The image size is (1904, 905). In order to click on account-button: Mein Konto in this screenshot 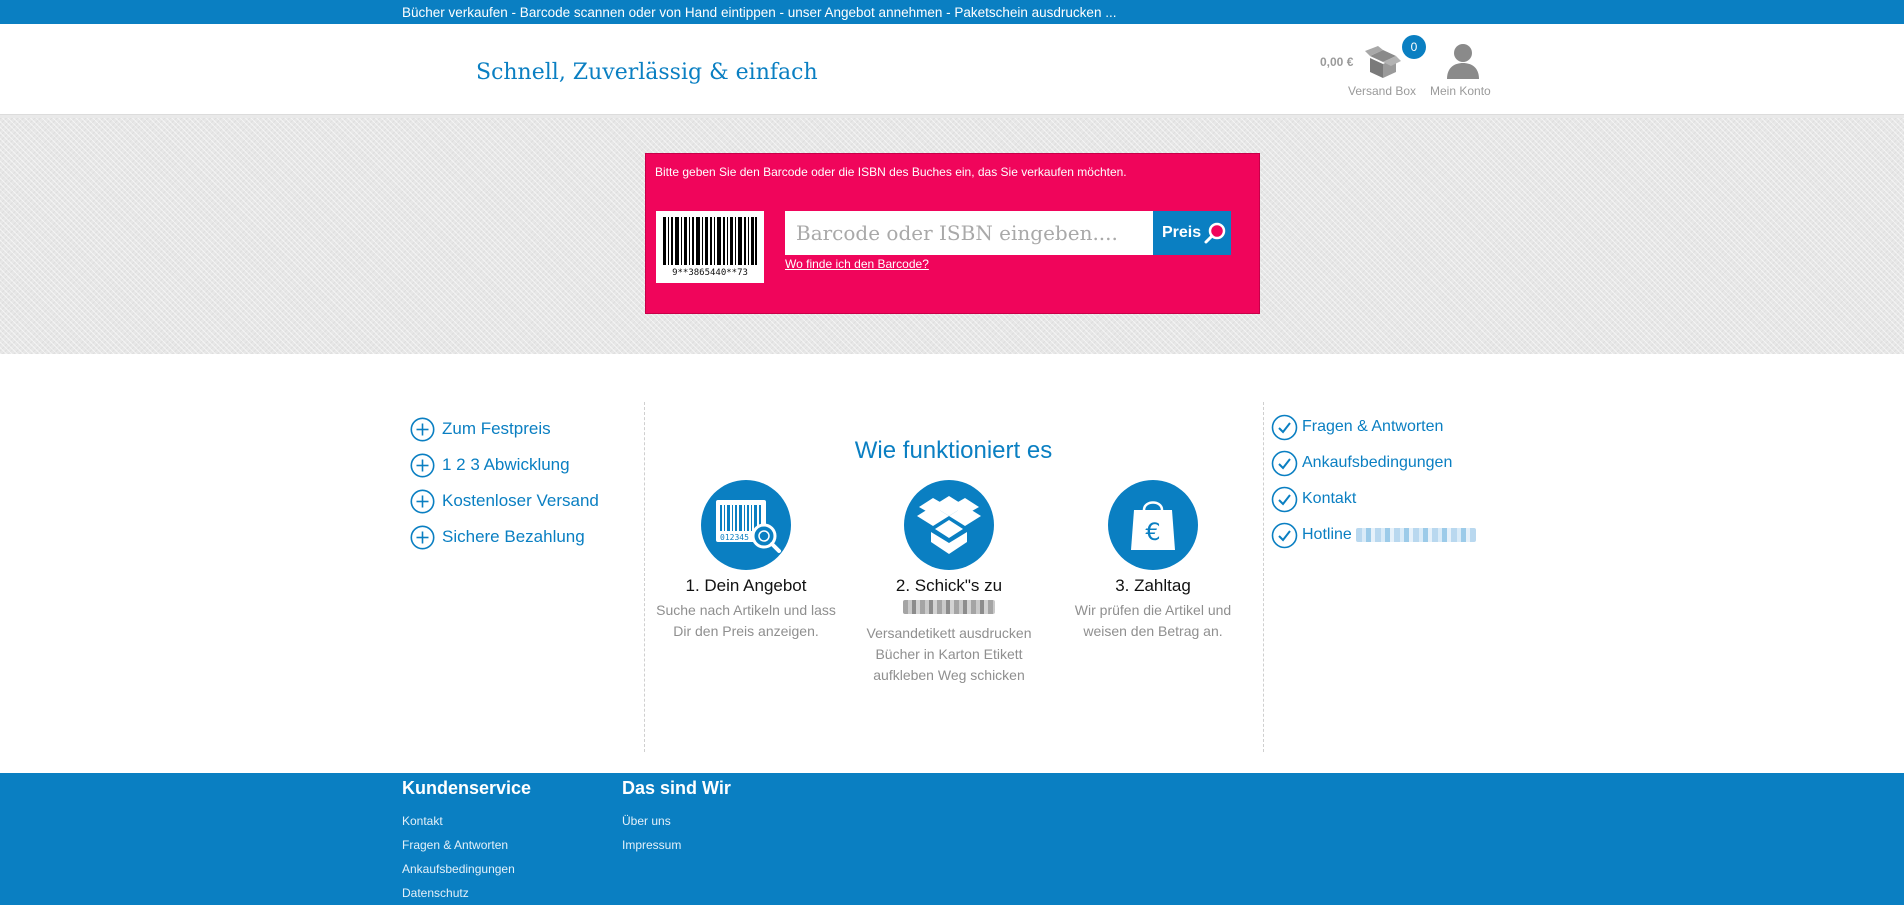, I will do `click(1463, 70)`.